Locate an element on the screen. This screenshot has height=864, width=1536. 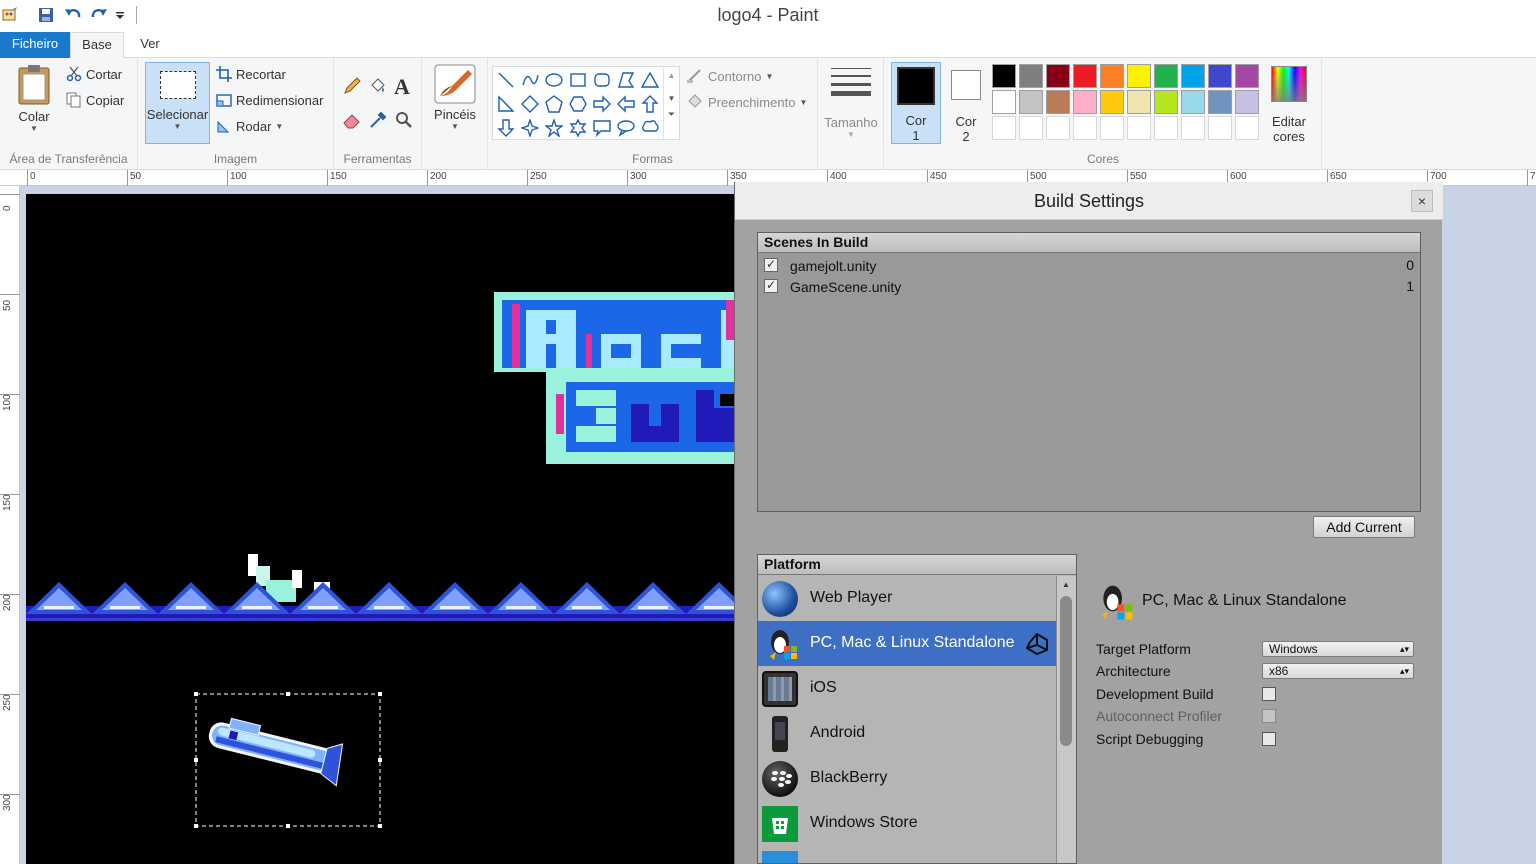
platform-scrollbar: ▲ is located at coordinates (1066, 719).